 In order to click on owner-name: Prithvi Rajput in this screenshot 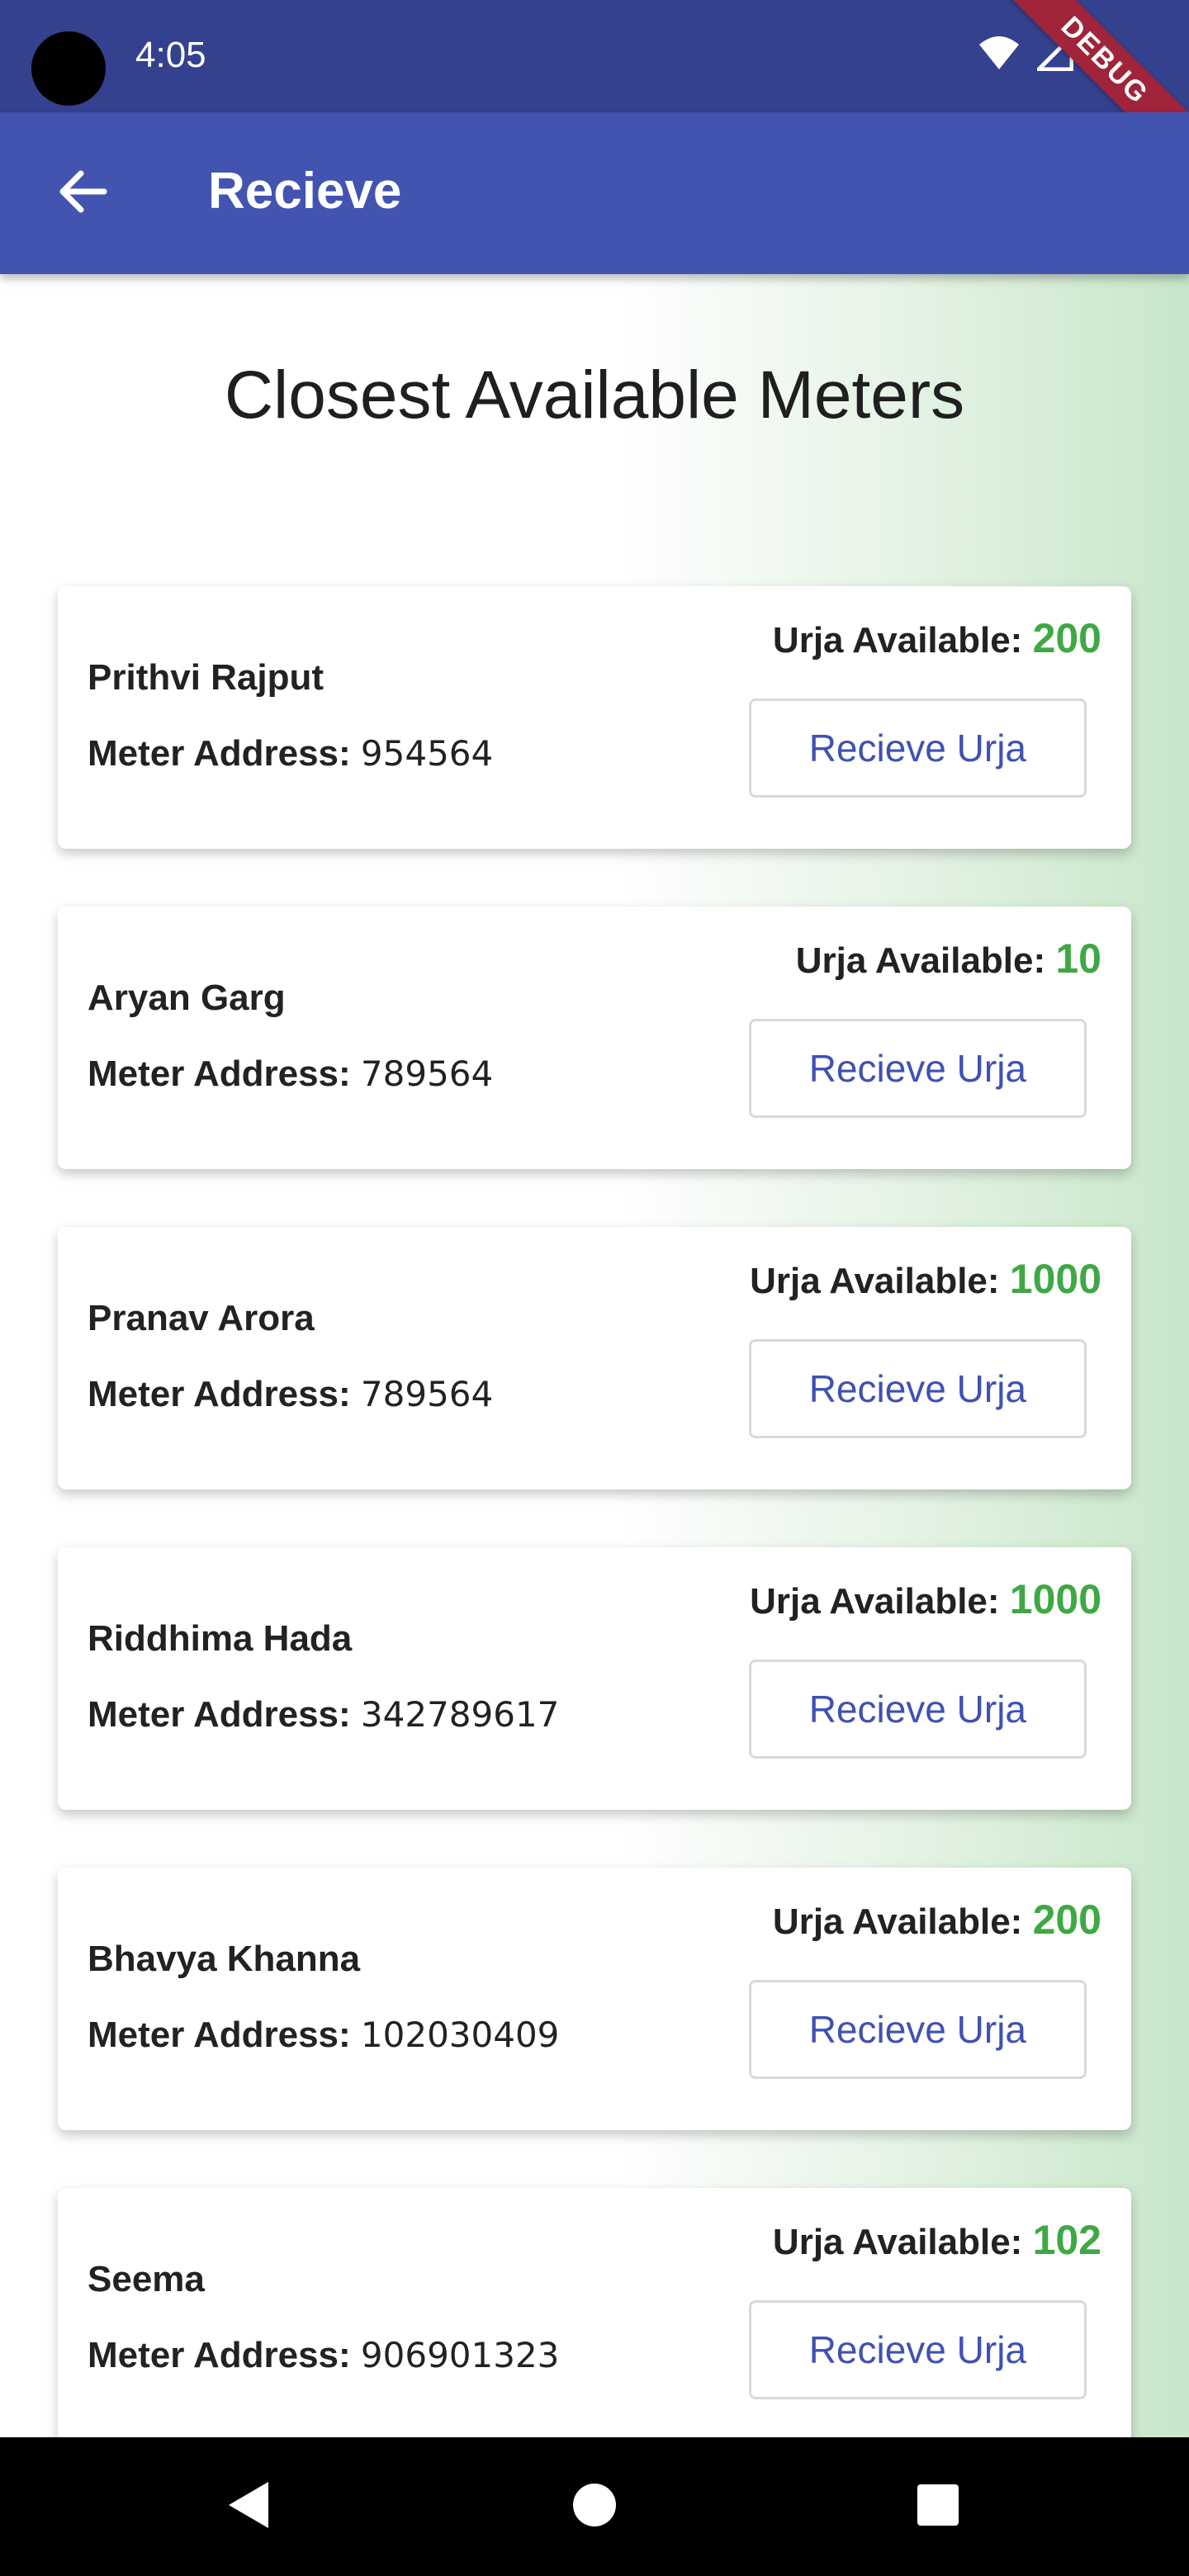, I will do `click(206, 677)`.